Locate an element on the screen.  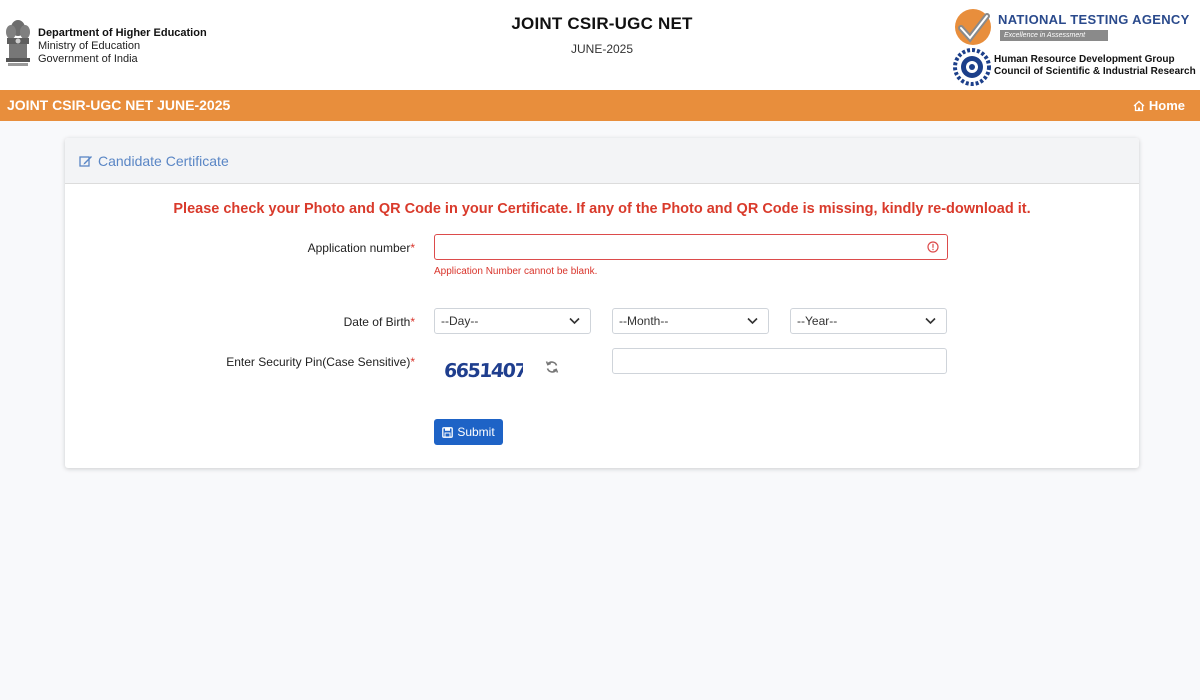
home-link: Home is located at coordinates (1159, 105).